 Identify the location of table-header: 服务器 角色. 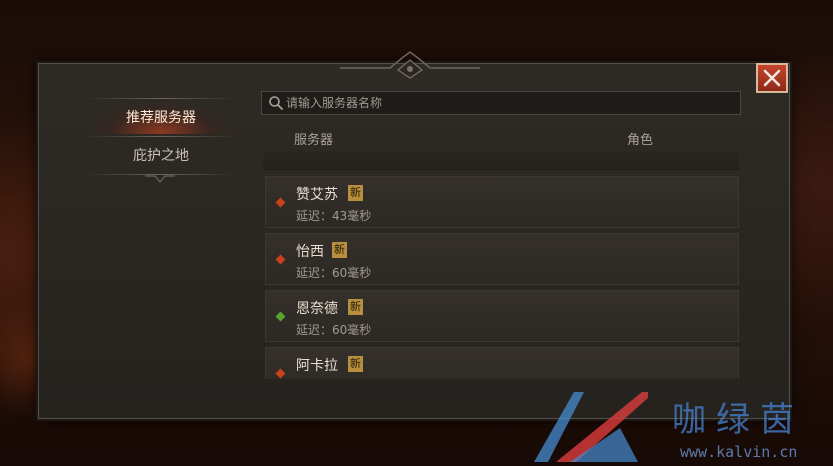
(501, 137).